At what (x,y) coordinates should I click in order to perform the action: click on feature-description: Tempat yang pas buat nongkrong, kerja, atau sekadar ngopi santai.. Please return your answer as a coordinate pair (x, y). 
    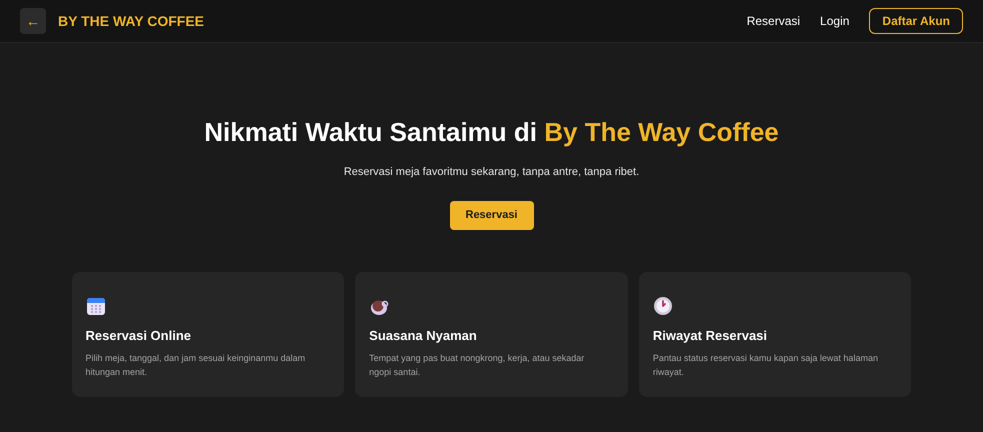
    Looking at the image, I should click on (477, 365).